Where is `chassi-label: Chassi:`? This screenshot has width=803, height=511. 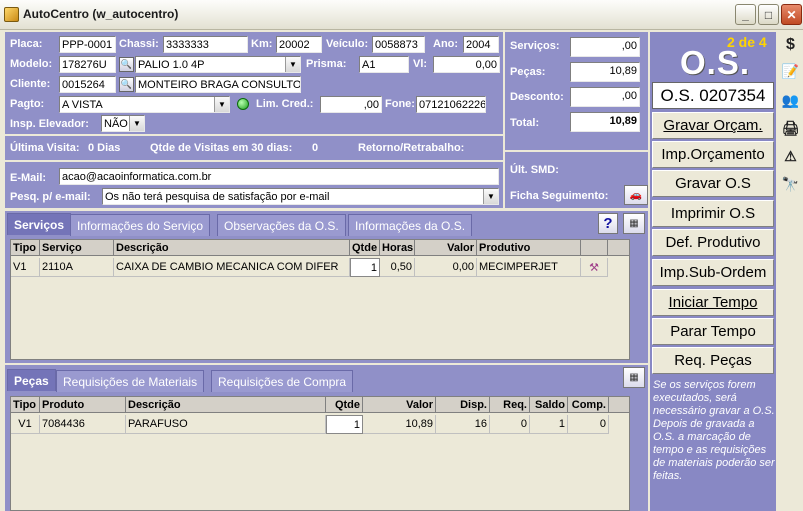 chassi-label: Chassi: is located at coordinates (139, 44).